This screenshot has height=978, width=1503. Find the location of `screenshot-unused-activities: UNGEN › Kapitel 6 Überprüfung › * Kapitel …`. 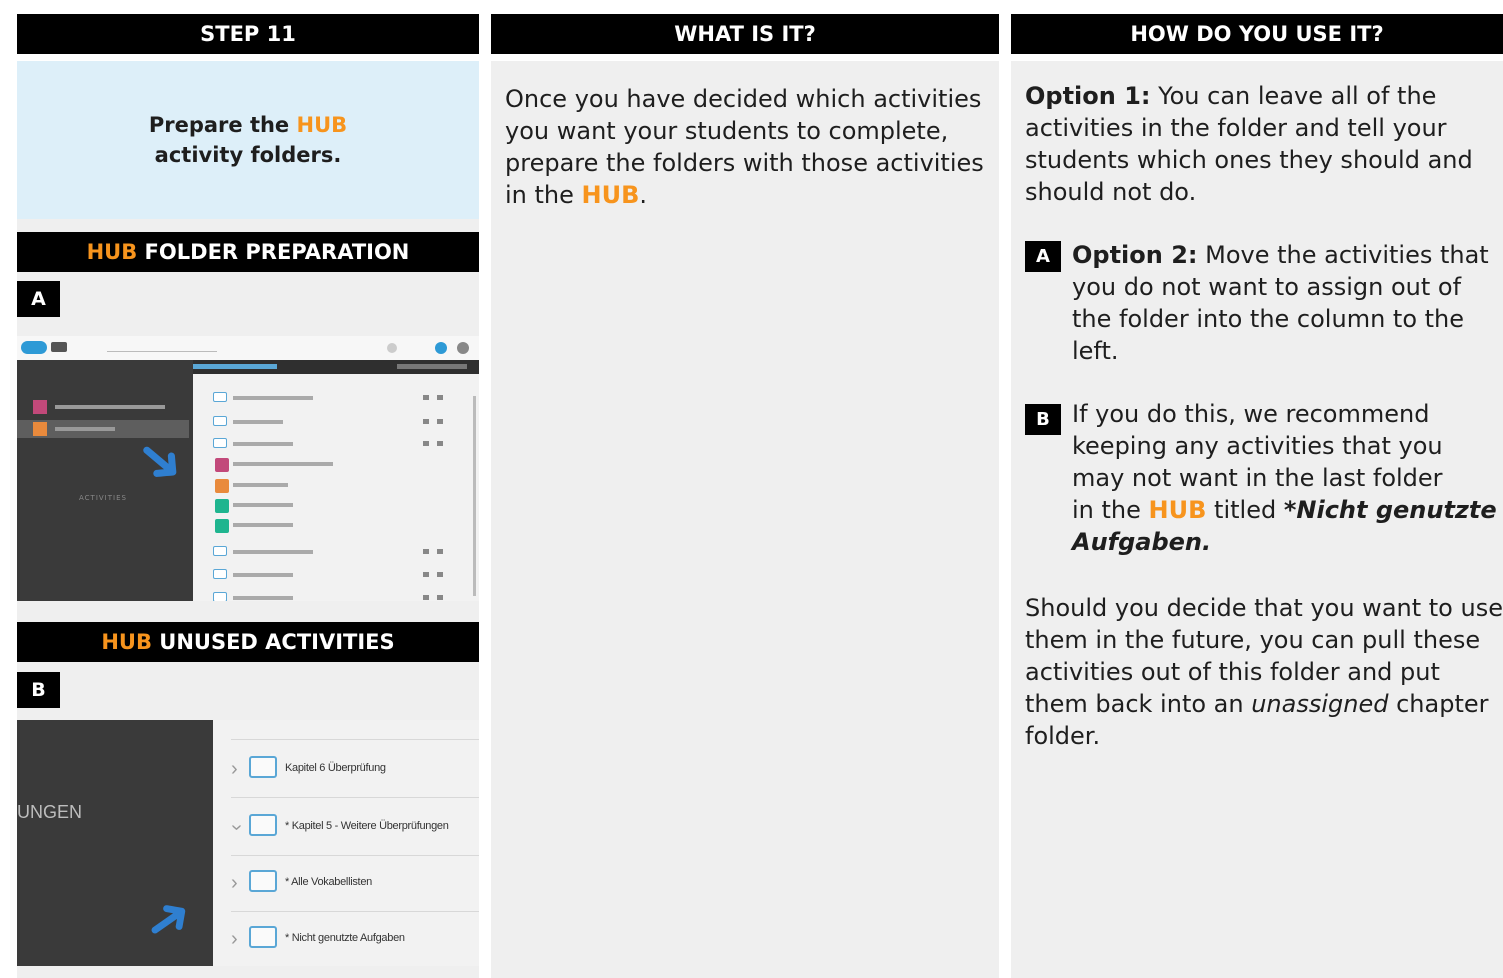

screenshot-unused-activities: UNGEN › Kapitel 6 Überprüfung › * Kapitel … is located at coordinates (248, 843).